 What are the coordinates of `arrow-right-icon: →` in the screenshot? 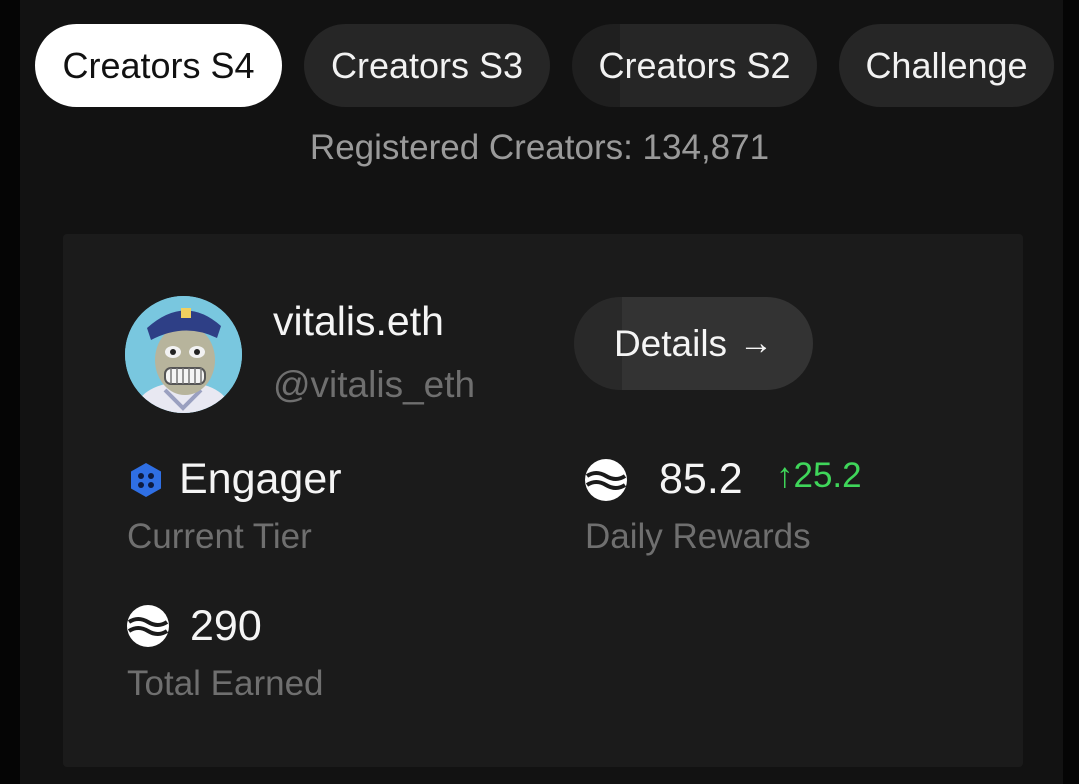 It's located at (756, 343).